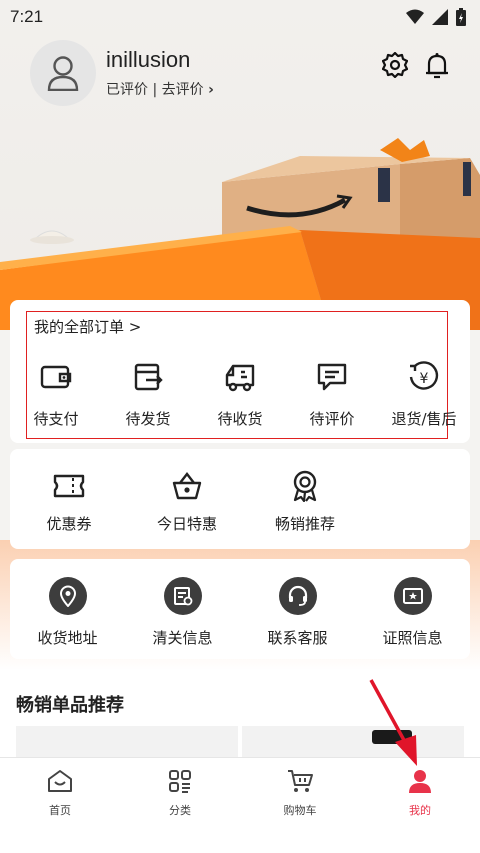 This screenshot has width=480, height=853. What do you see at coordinates (69, 524) in the screenshot?
I see `deal-label: 优惠券` at bounding box center [69, 524].